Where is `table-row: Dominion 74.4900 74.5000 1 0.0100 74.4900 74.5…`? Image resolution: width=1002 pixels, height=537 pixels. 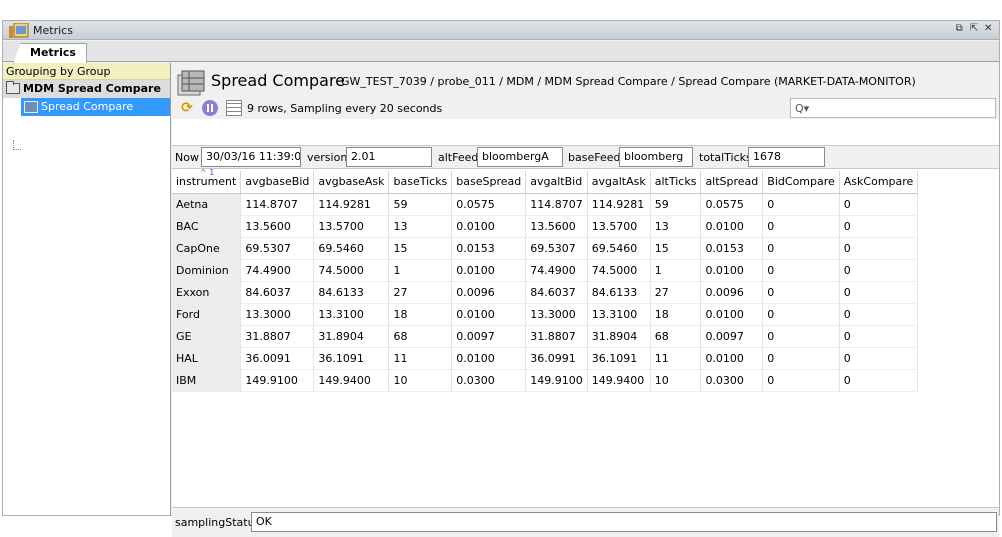 table-row: Dominion 74.4900 74.5000 1 0.0100 74.4900 74.5… is located at coordinates (545, 270).